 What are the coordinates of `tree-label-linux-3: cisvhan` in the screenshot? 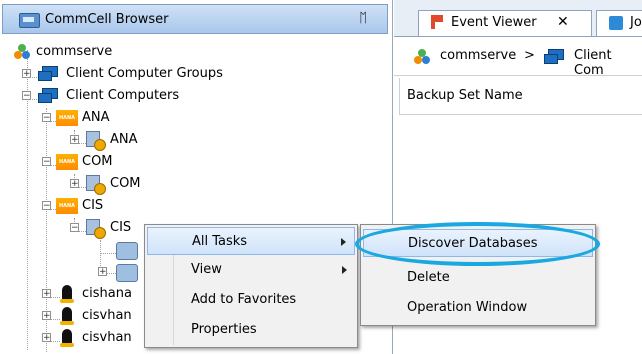 It's located at (107, 337).